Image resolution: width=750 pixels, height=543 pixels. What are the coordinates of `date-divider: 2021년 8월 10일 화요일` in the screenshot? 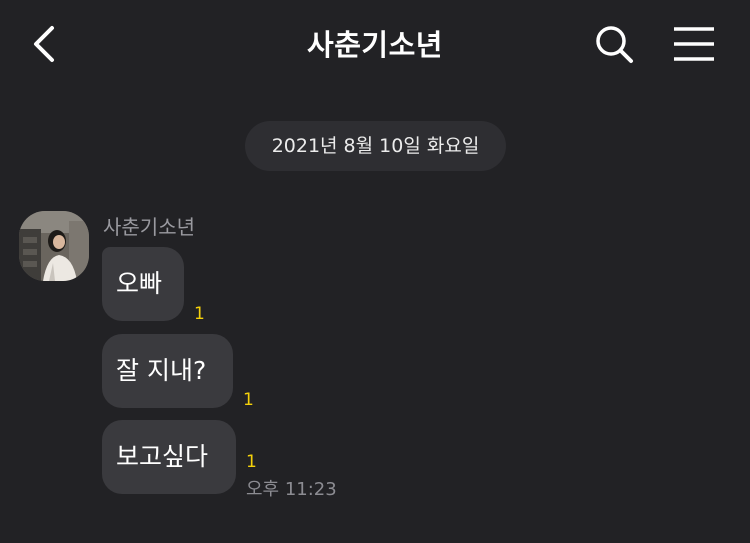 It's located at (375, 146).